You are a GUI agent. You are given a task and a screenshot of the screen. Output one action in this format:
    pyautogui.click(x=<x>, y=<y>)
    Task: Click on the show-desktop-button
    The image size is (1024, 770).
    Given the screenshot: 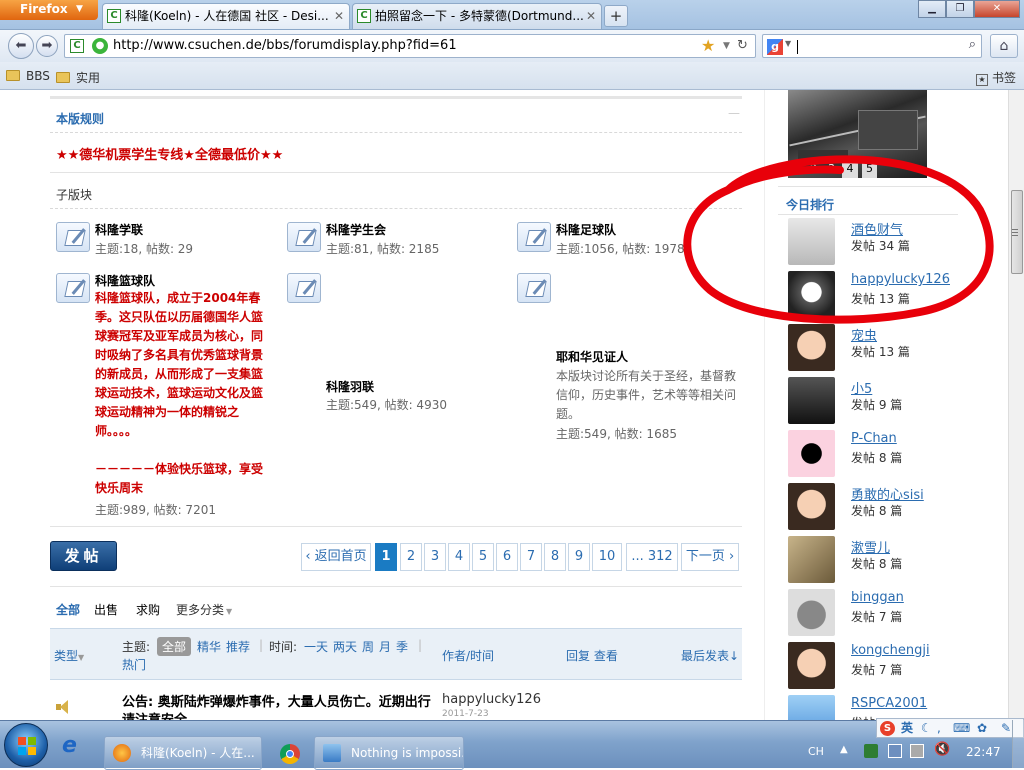 What is the action you would take?
    pyautogui.click(x=1018, y=744)
    